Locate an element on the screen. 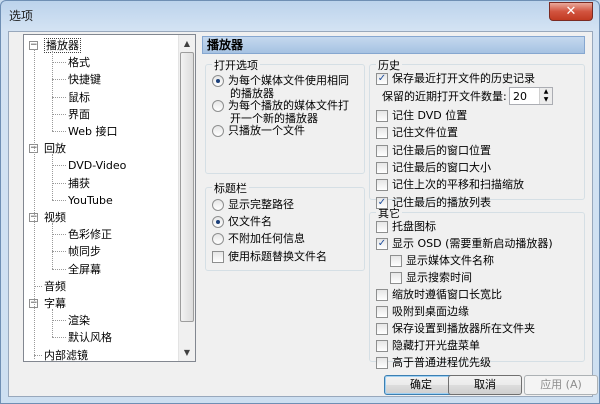 Image resolution: width=600 pixels, height=404 pixels. radio-option: 不附加任何信息 is located at coordinates (258, 238).